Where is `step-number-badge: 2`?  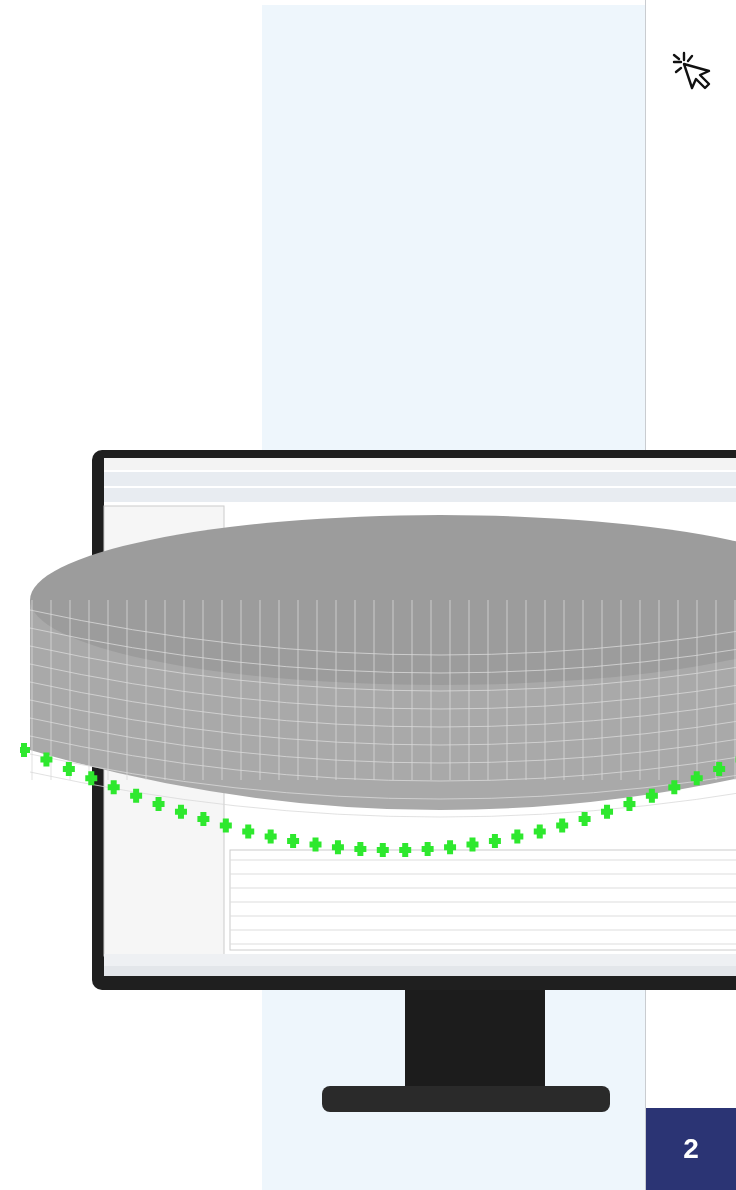 step-number-badge: 2 is located at coordinates (691, 1149).